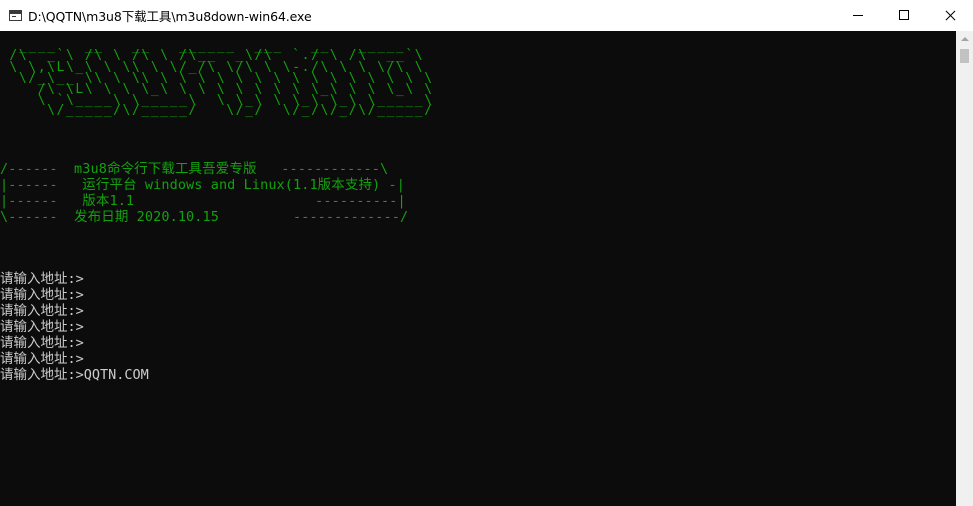 The image size is (973, 506). I want to click on scroll-up-arrow-icon, so click(964, 39).